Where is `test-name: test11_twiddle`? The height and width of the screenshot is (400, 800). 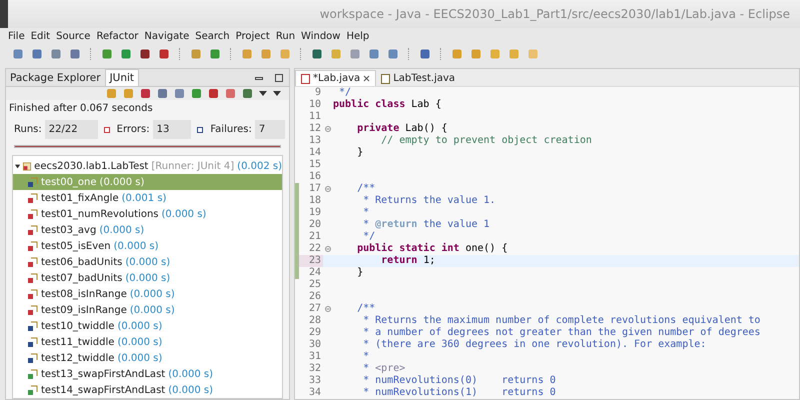 test-name: test11_twiddle is located at coordinates (77, 342).